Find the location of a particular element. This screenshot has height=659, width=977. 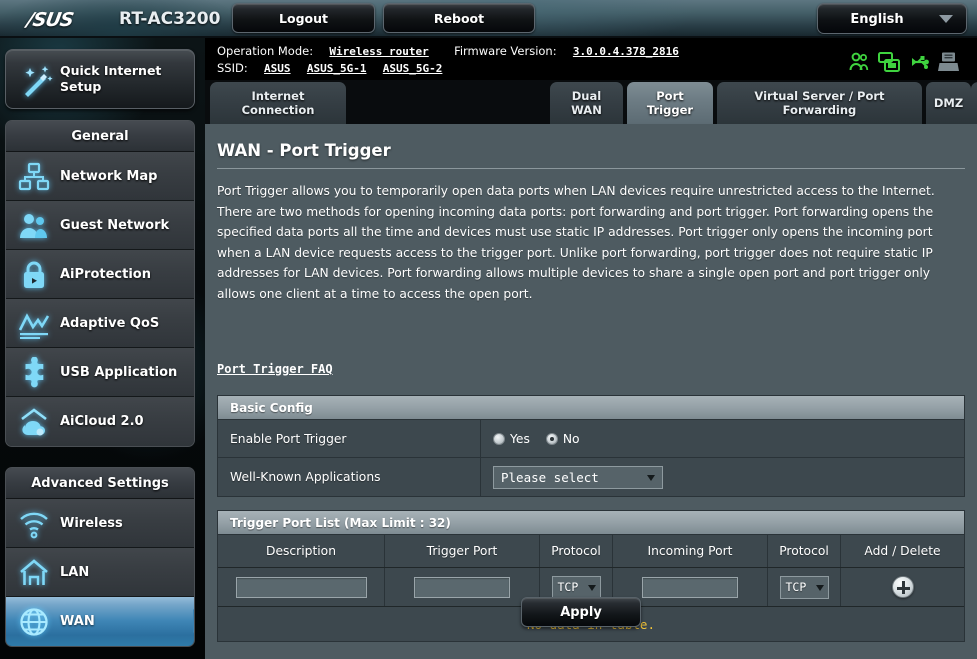

section-title: Basic Config is located at coordinates (591, 408).